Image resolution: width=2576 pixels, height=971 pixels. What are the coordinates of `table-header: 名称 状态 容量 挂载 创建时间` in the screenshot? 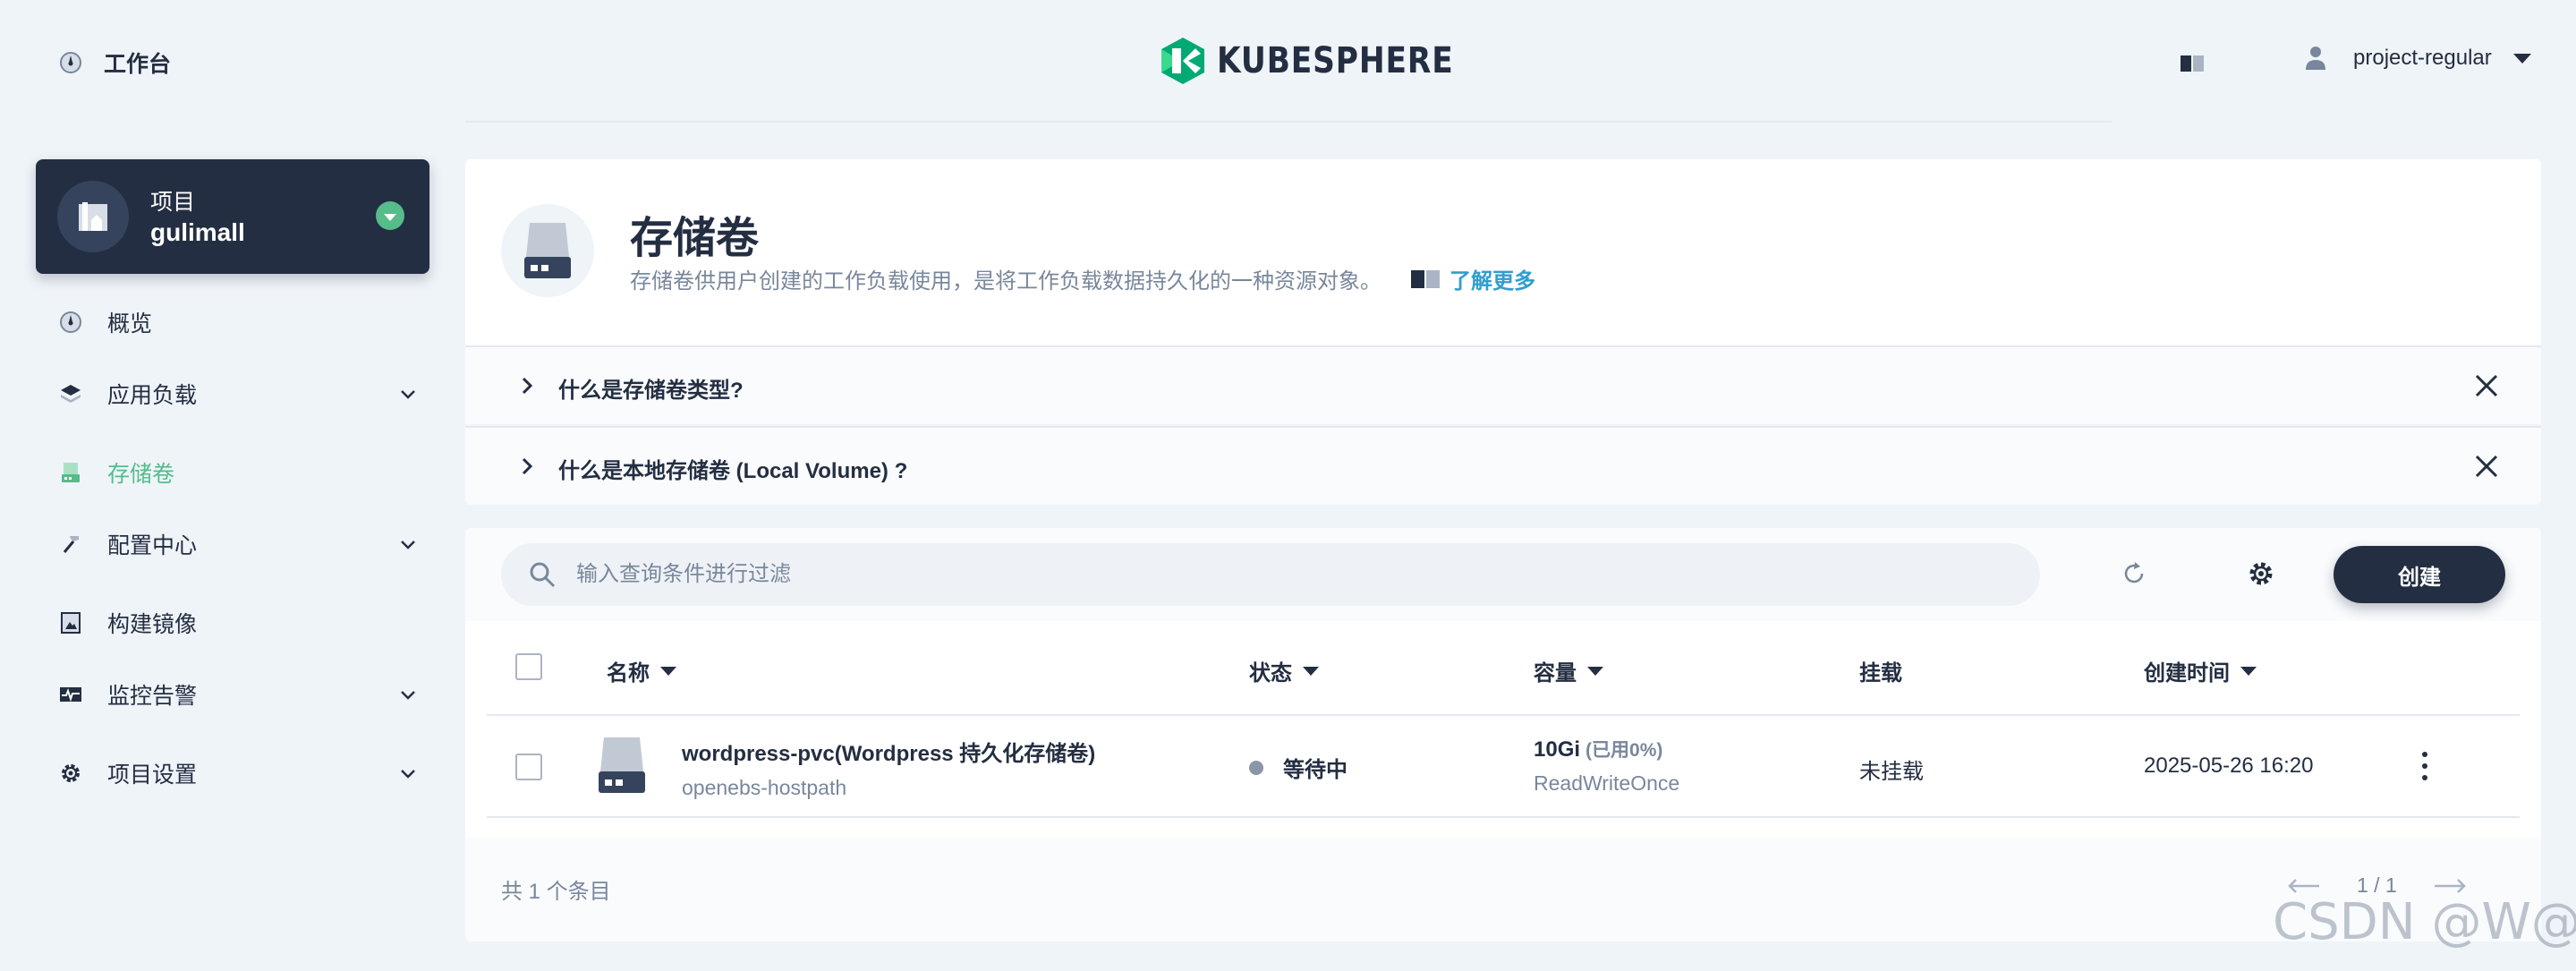 It's located at (1503, 668).